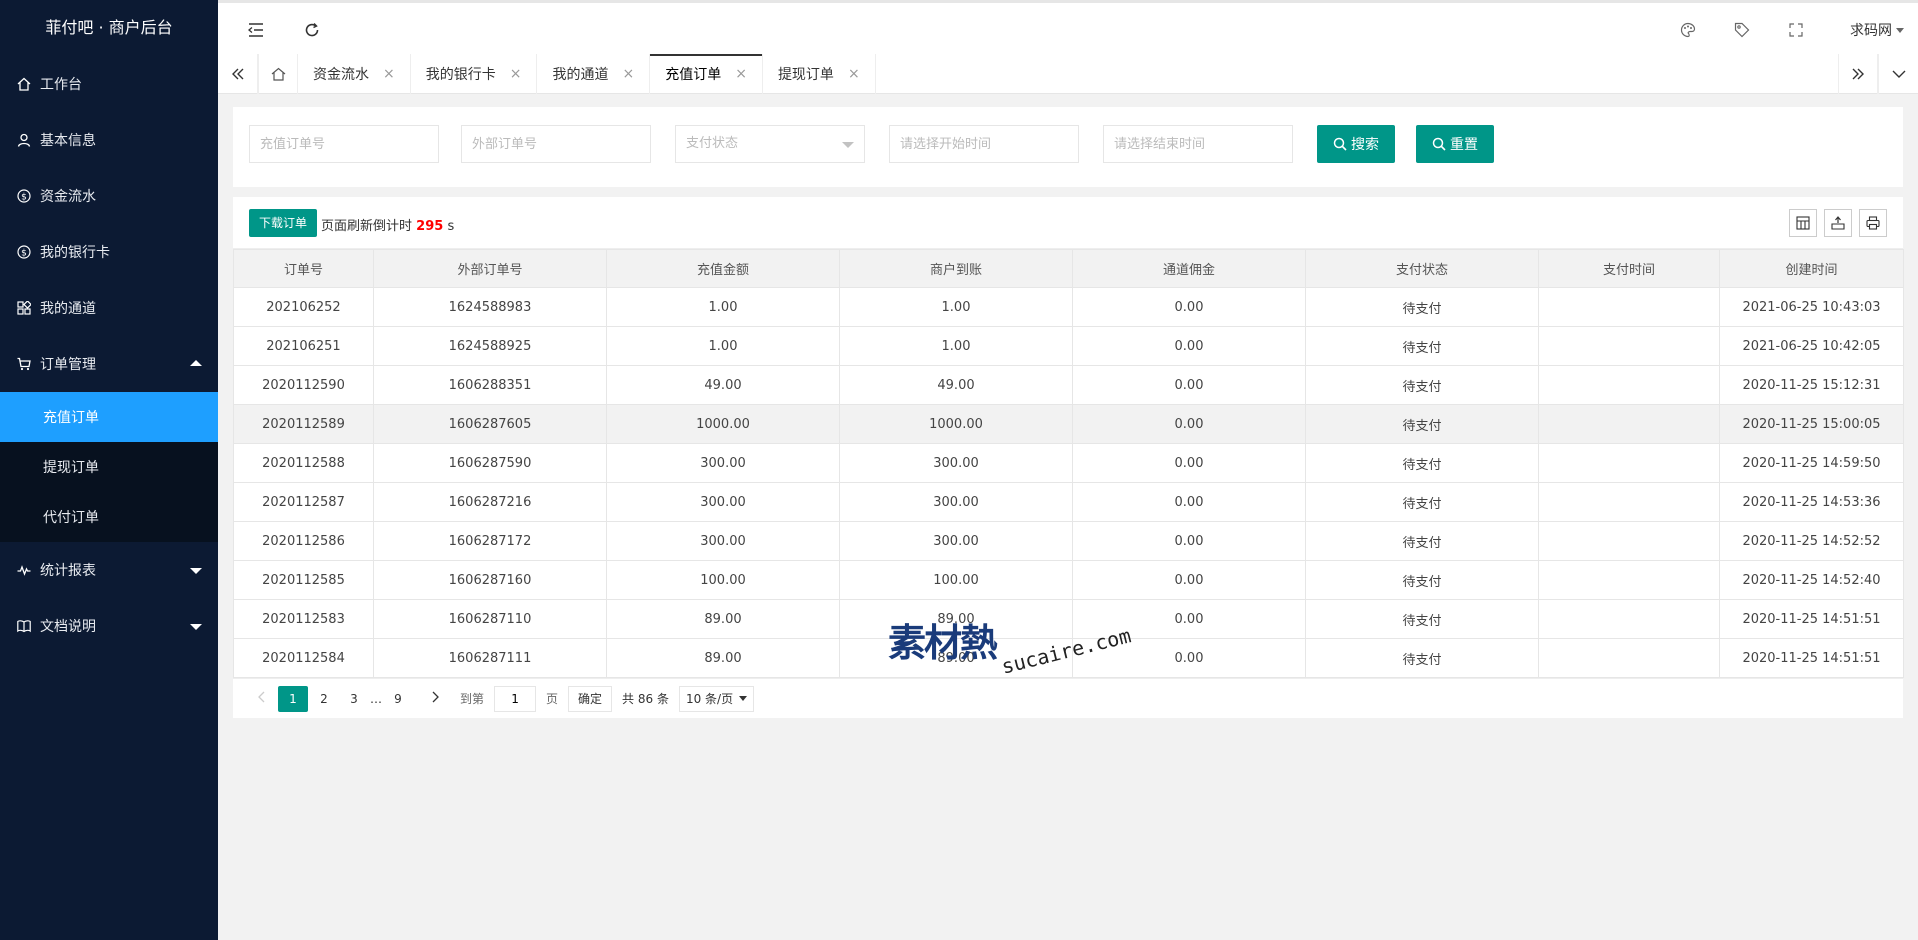  Describe the element at coordinates (1629, 346) in the screenshot. I see `table-cell` at that location.